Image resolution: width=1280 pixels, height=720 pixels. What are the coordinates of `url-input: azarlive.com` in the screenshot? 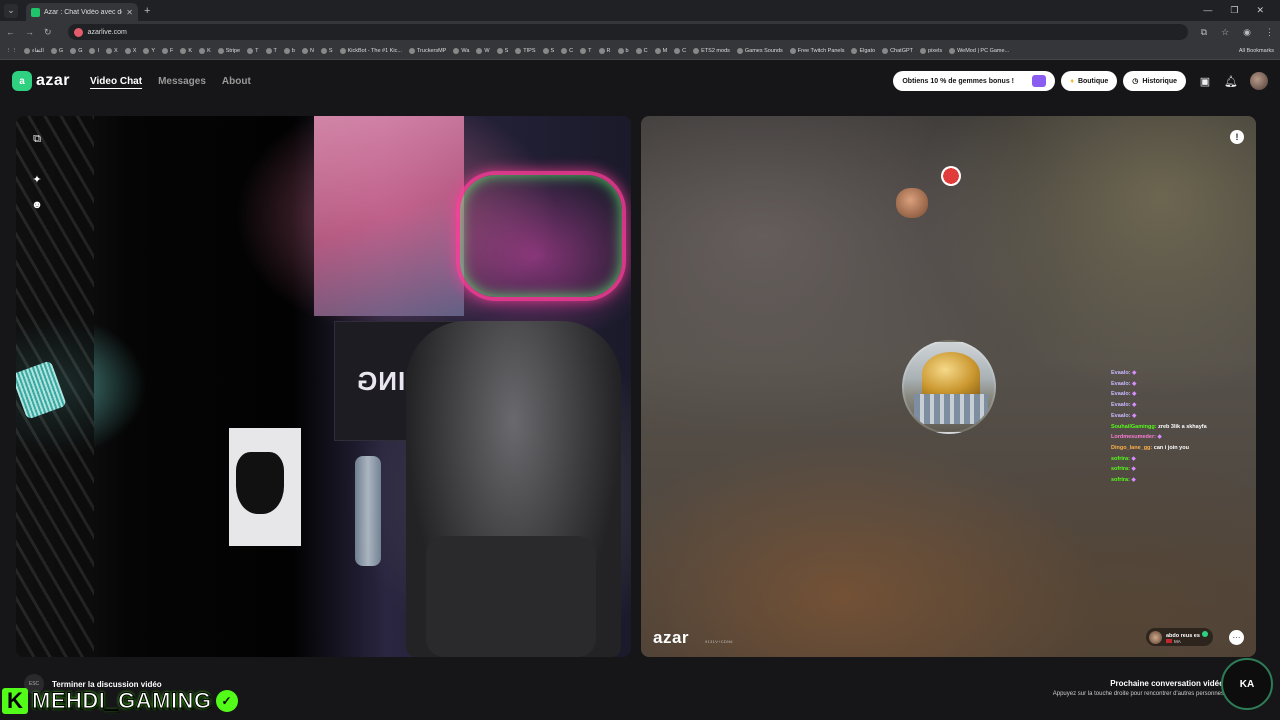 It's located at (627, 32).